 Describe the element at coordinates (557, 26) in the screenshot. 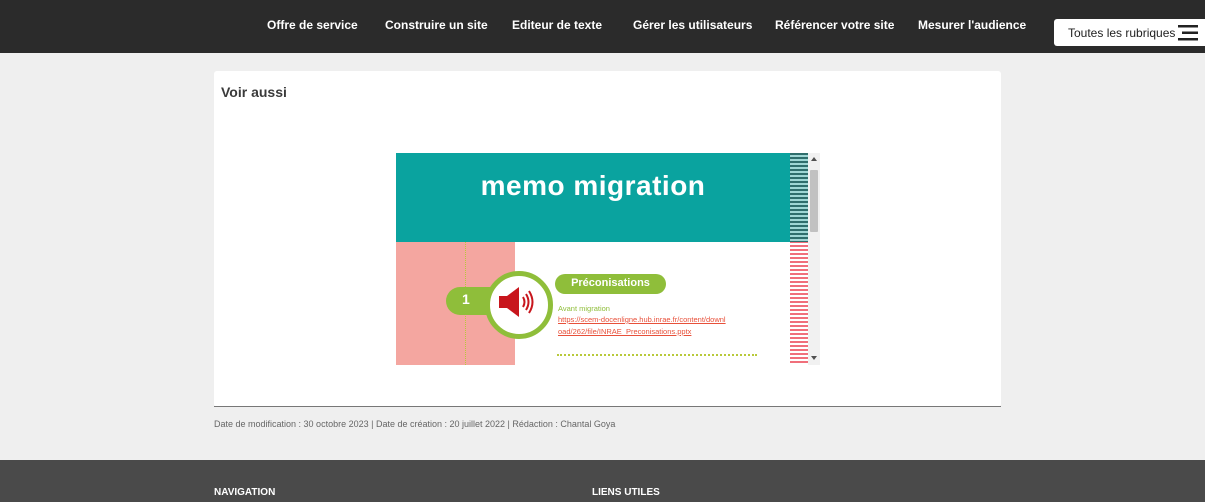

I see `nav-item-editeur-de-texte: Editeur de texte` at that location.